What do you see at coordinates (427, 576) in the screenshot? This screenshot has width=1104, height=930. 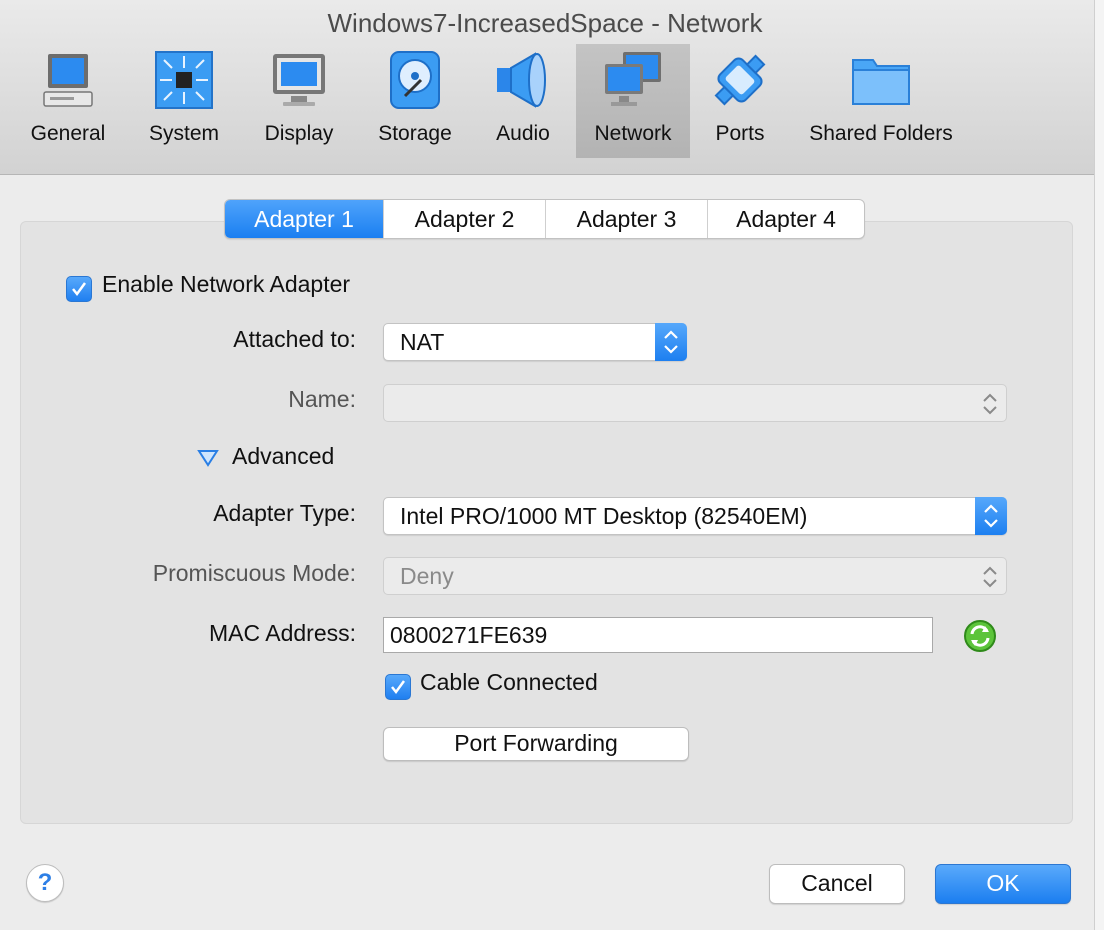 I see `promiscuous-mode-value: Deny` at bounding box center [427, 576].